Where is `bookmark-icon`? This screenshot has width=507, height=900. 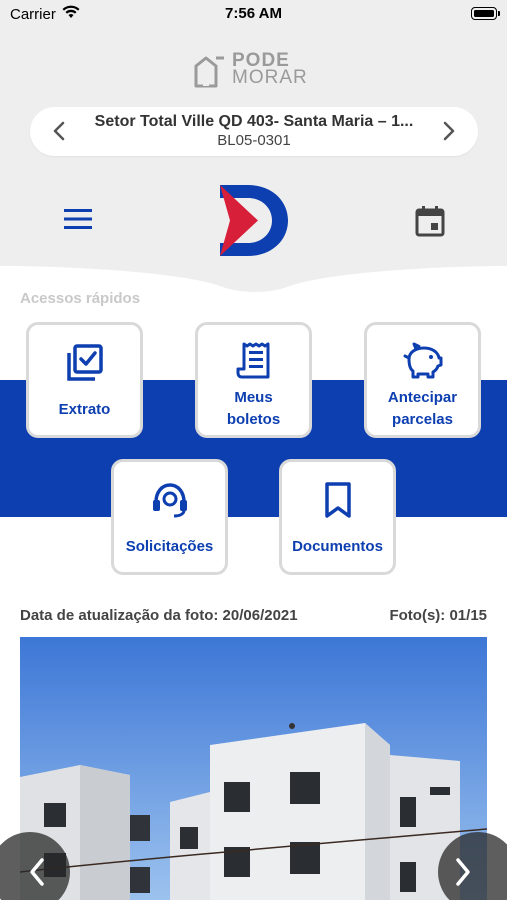
bookmark-icon is located at coordinates (337, 500).